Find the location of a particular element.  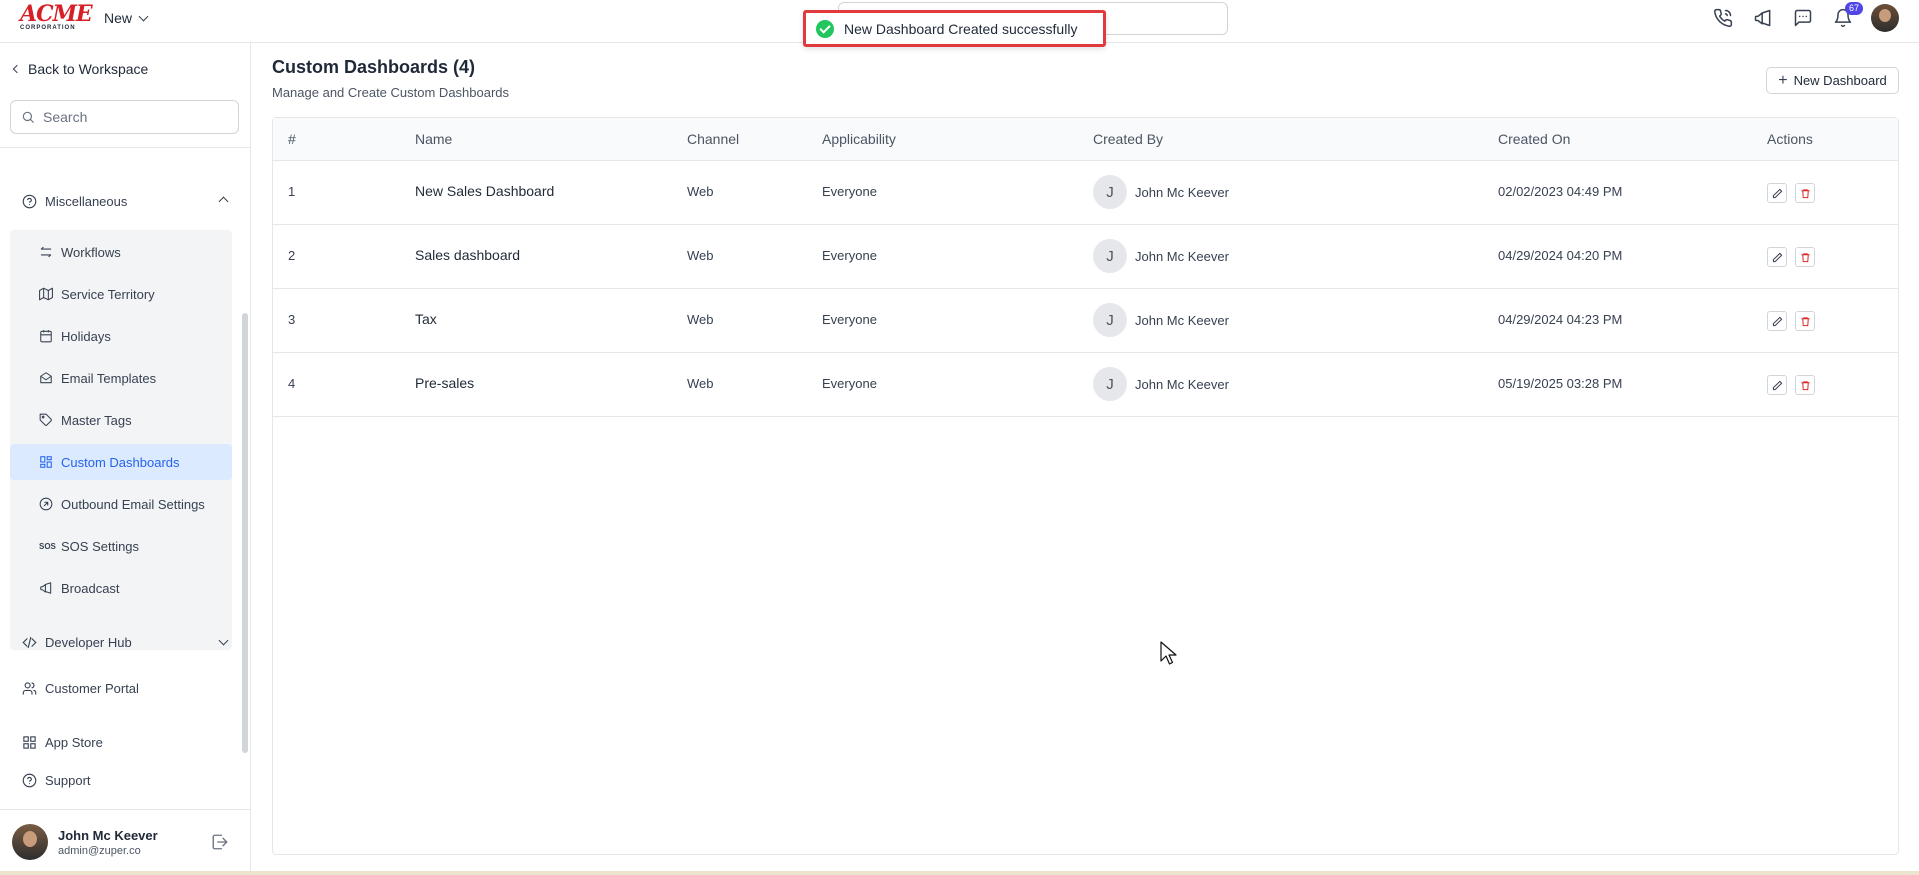

logo-main-text: ACME is located at coordinates (56, 14).